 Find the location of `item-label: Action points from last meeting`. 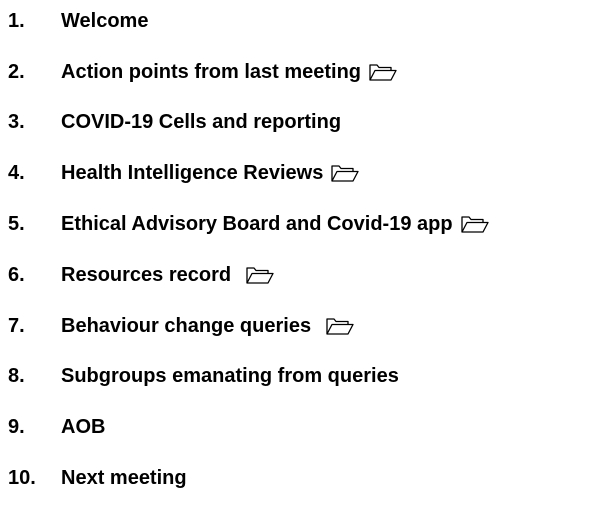

item-label: Action points from last meeting is located at coordinates (211, 71).